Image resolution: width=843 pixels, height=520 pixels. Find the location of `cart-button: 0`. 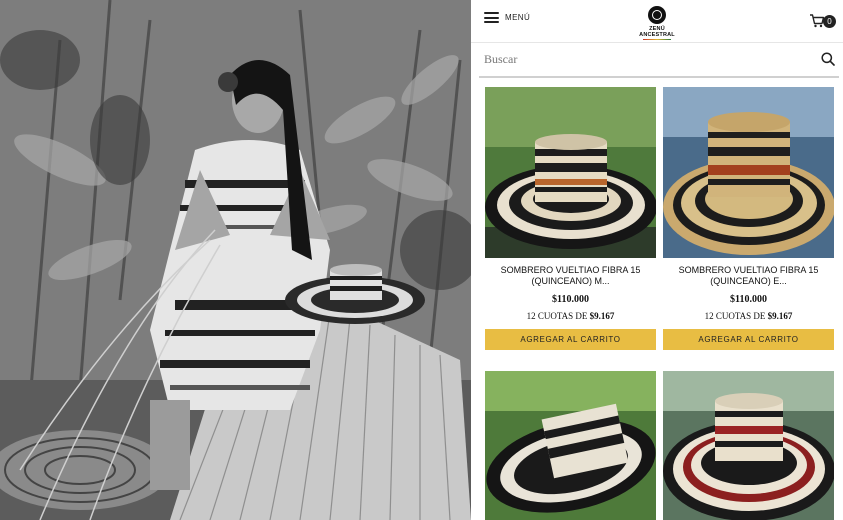

cart-button: 0 is located at coordinates (822, 21).